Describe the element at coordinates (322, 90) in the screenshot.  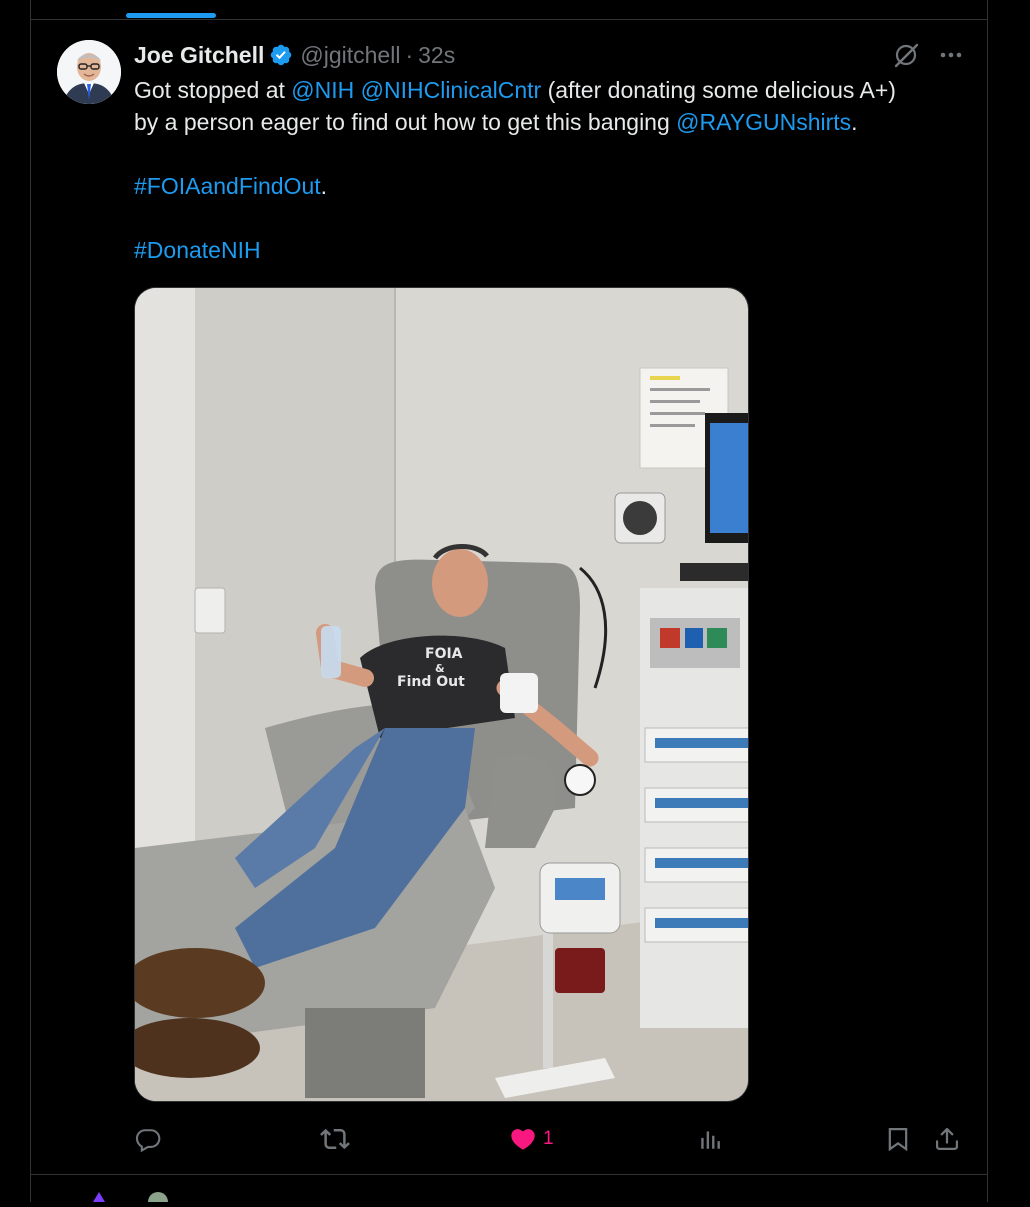
I see `mention-nih: @NIH` at that location.